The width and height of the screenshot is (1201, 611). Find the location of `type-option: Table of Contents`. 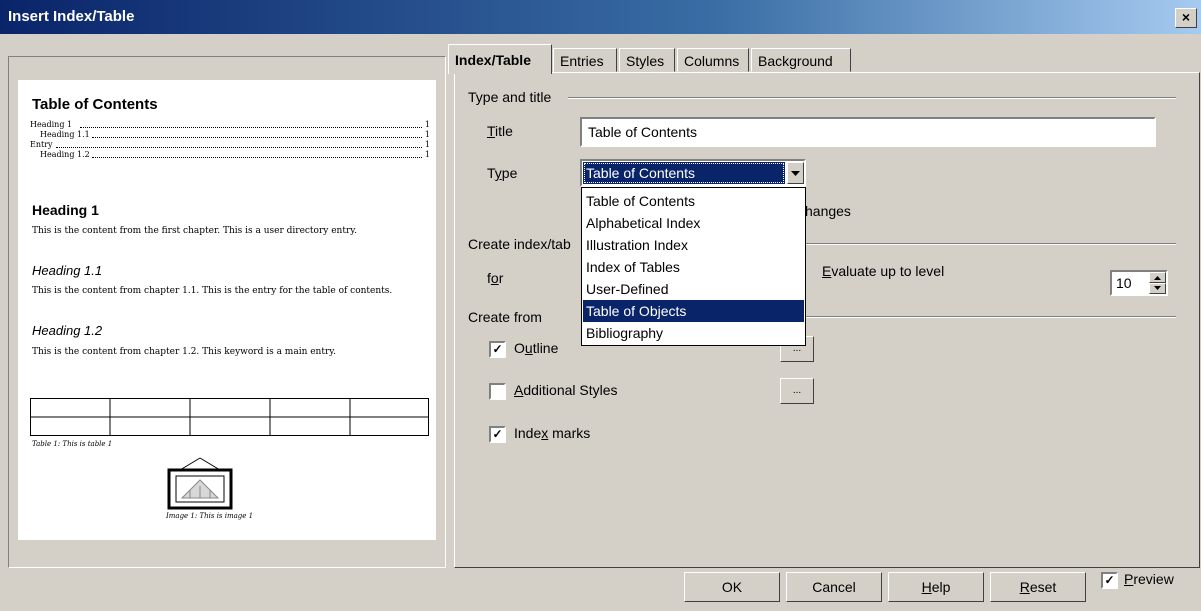

type-option: Table of Contents is located at coordinates (693, 201).